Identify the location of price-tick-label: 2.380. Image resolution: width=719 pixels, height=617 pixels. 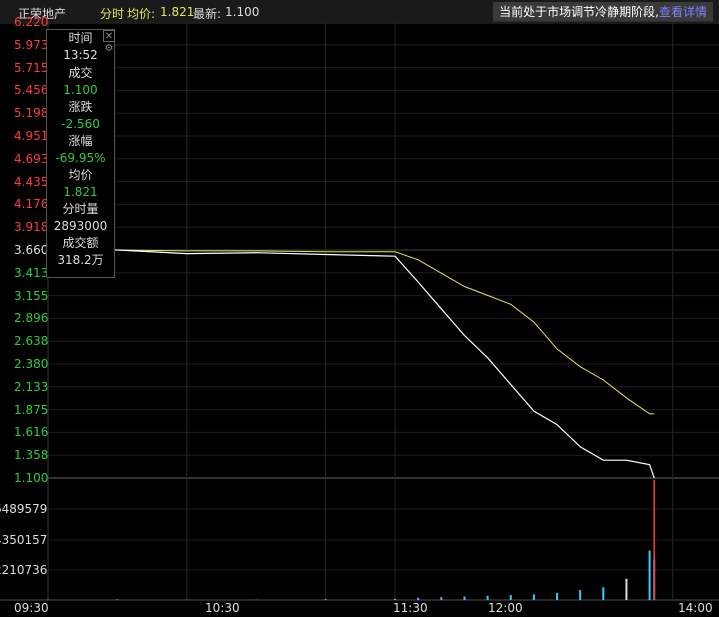
(31, 364).